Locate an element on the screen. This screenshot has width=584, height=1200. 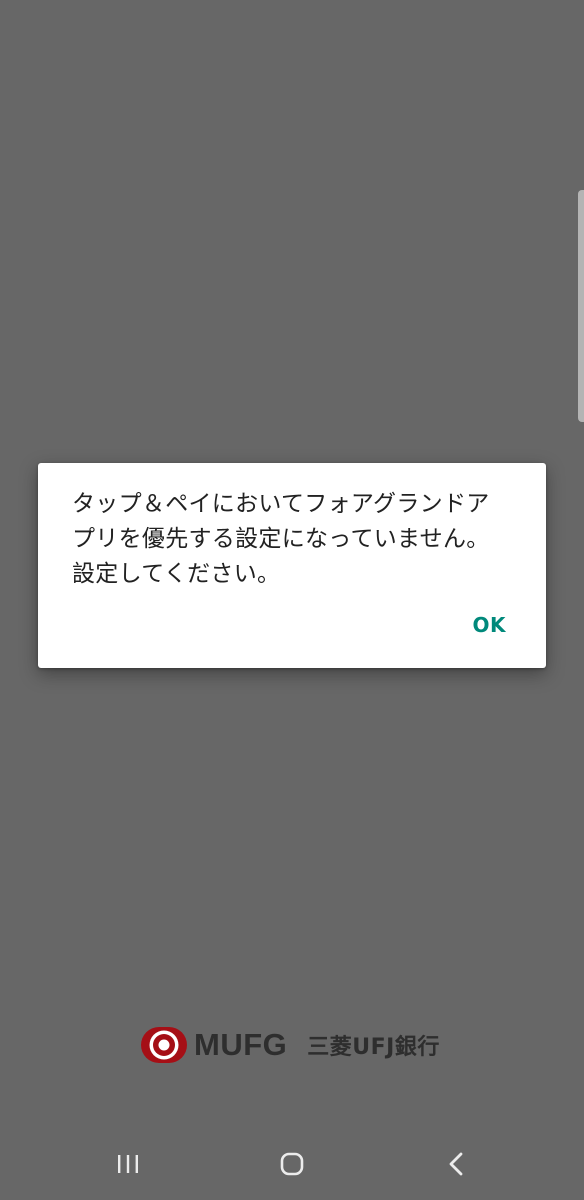
recents-button is located at coordinates (128, 1164).